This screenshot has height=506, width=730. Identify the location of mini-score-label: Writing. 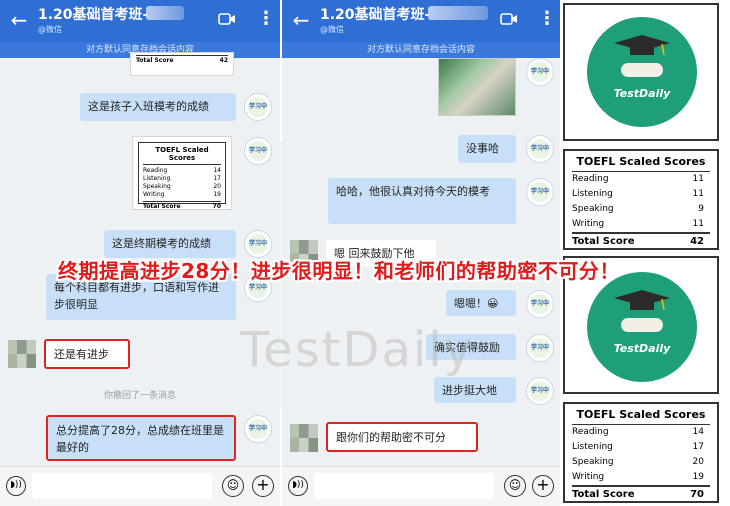
(154, 194).